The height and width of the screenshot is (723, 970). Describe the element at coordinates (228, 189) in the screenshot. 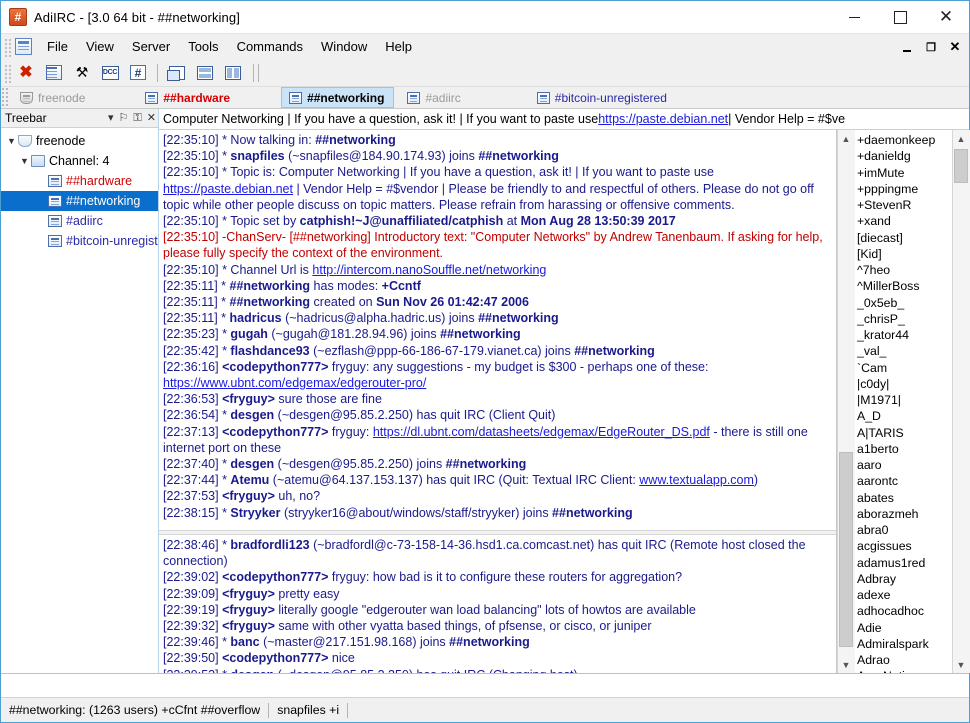

I see `chat-link: https://paste.debian.net` at that location.